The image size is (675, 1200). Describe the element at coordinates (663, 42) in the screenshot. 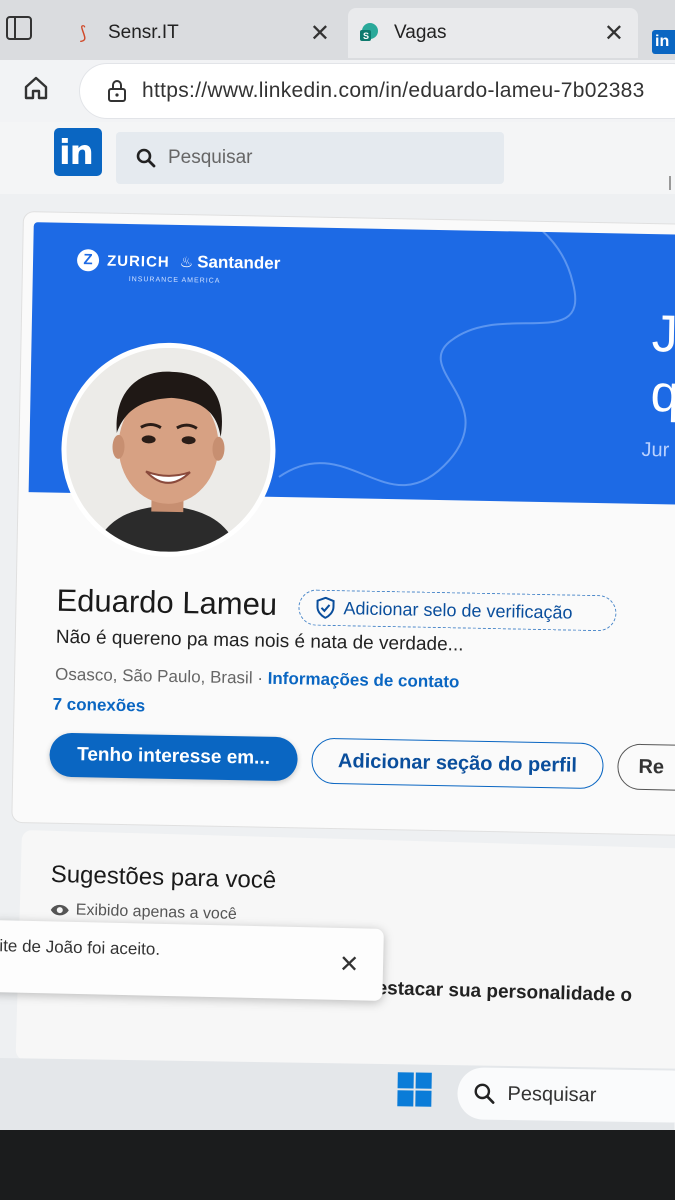

I see `linkedin-tab-favicon-icon: in` at that location.